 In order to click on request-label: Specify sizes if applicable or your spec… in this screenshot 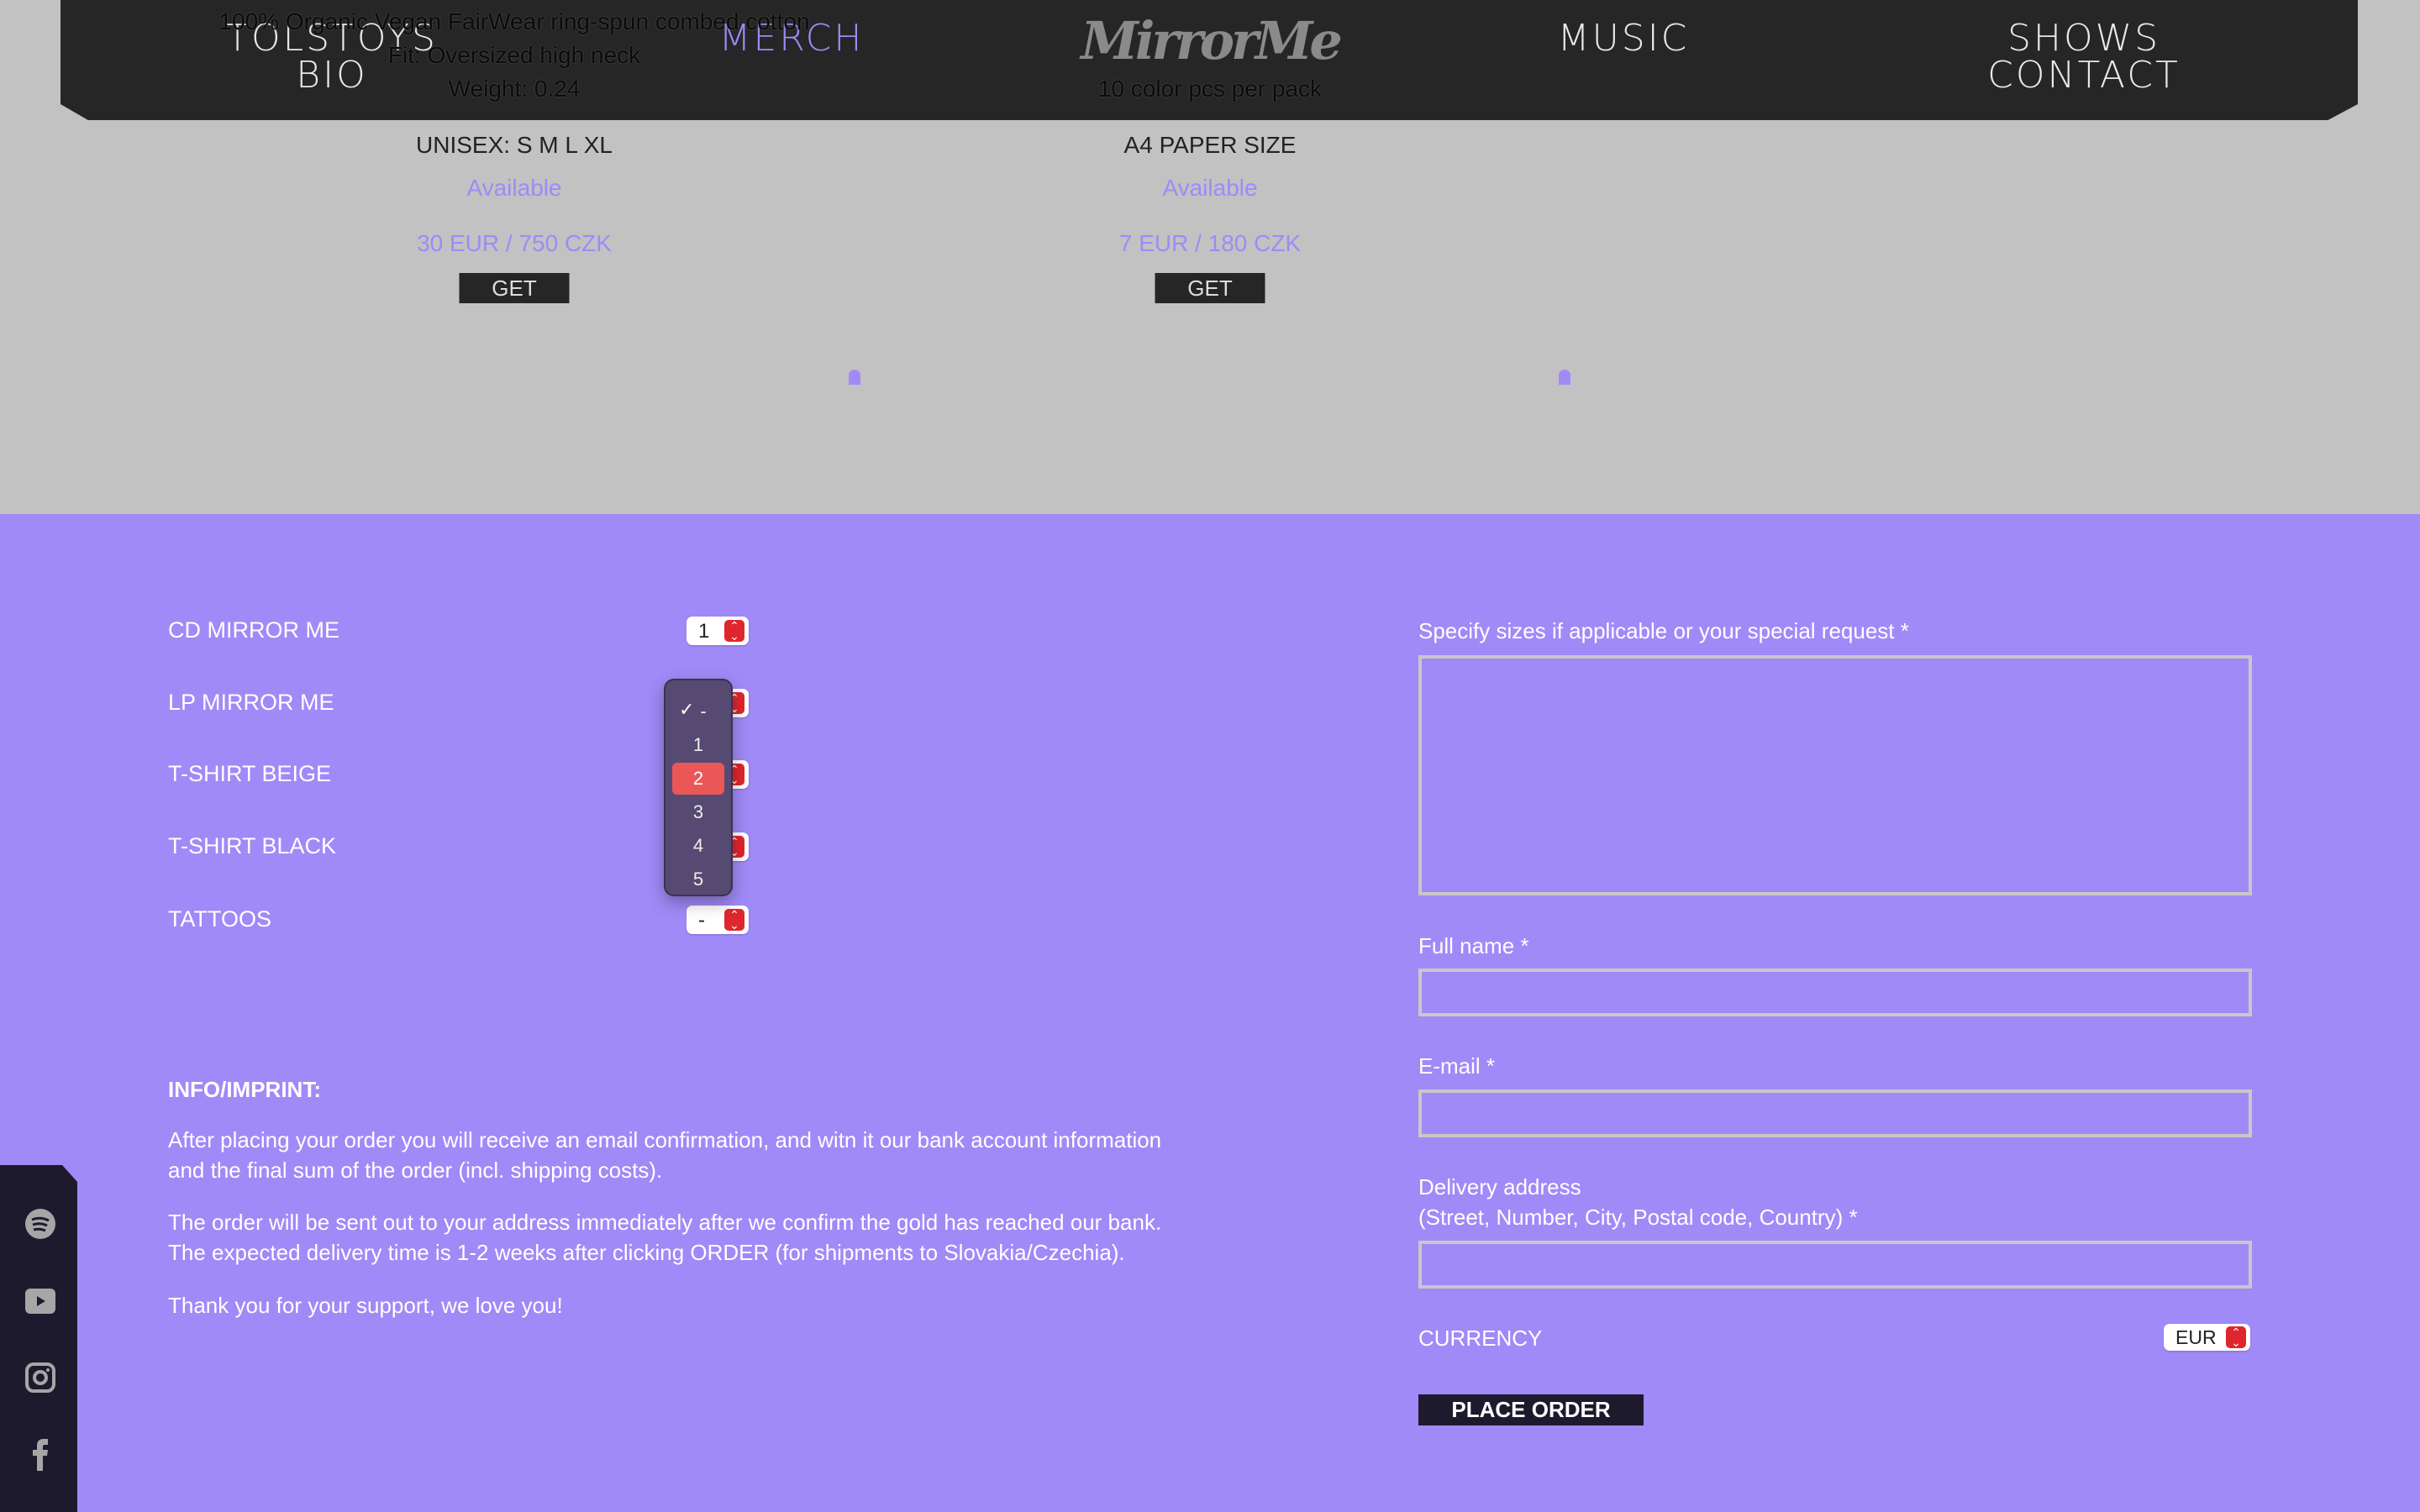, I will do `click(1663, 630)`.